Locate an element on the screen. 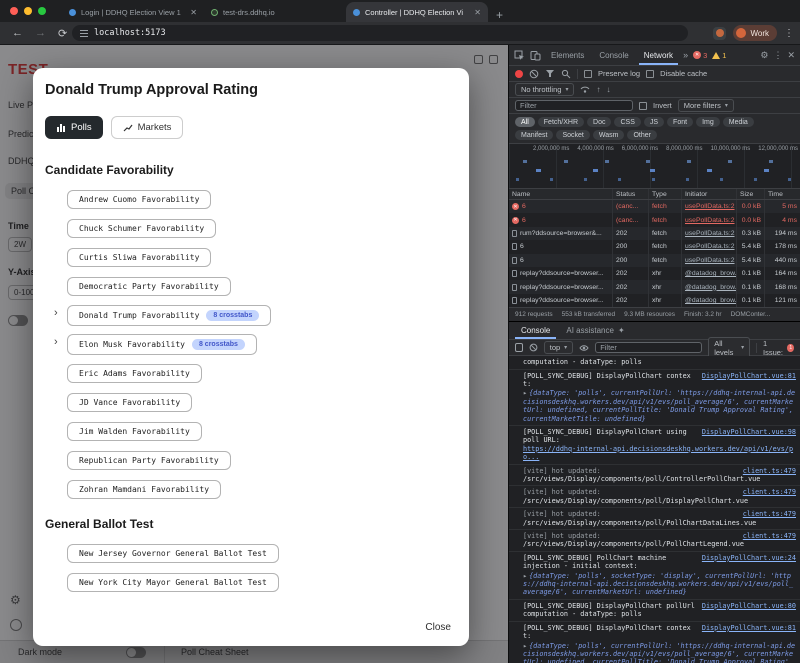 This screenshot has height=663, width=800. clear-icon is located at coordinates (534, 74).